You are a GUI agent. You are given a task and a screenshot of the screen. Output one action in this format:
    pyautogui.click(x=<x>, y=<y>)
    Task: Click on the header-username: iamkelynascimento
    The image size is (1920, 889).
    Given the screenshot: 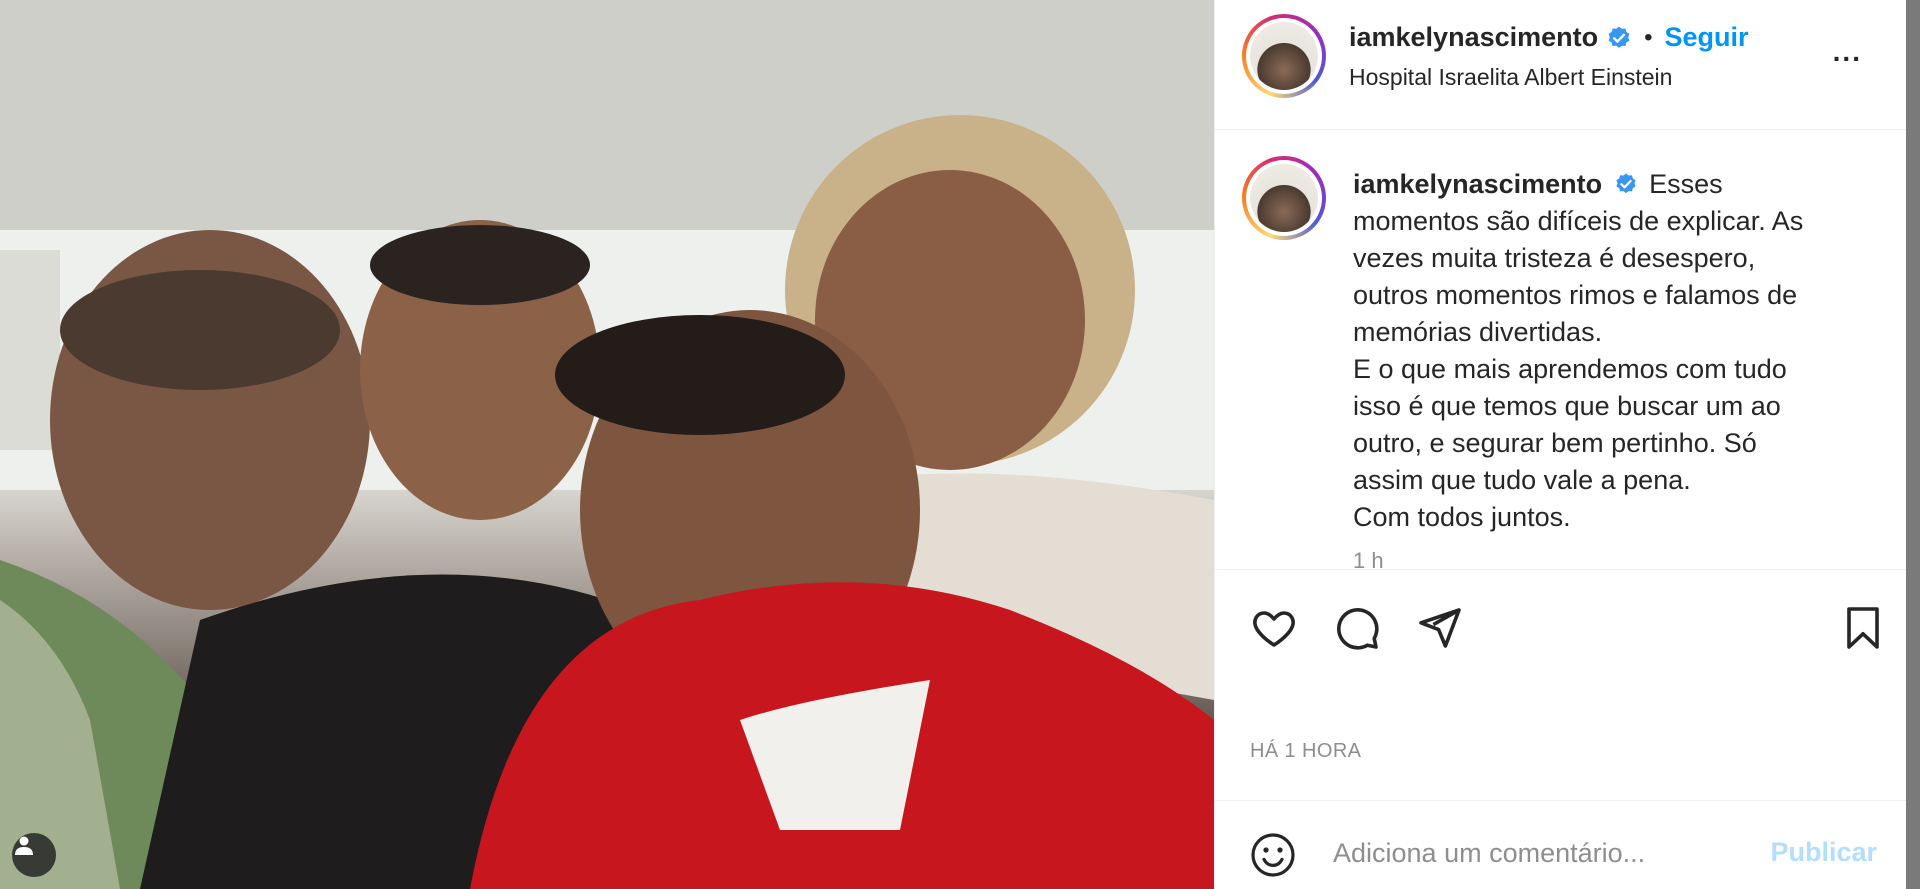 What is the action you would take?
    pyautogui.click(x=1473, y=37)
    